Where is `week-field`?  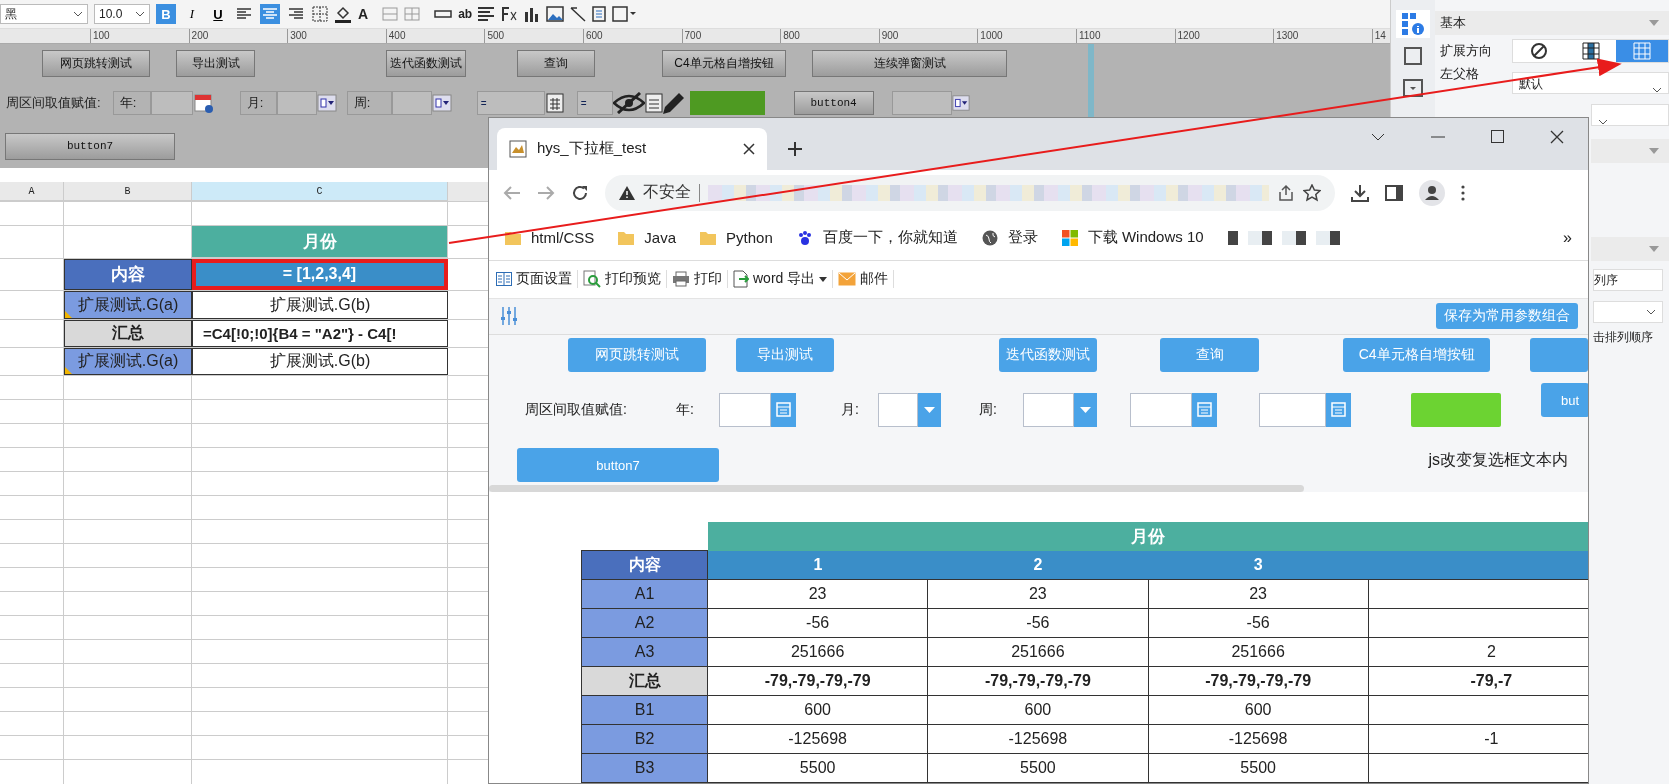 week-field is located at coordinates (411, 103).